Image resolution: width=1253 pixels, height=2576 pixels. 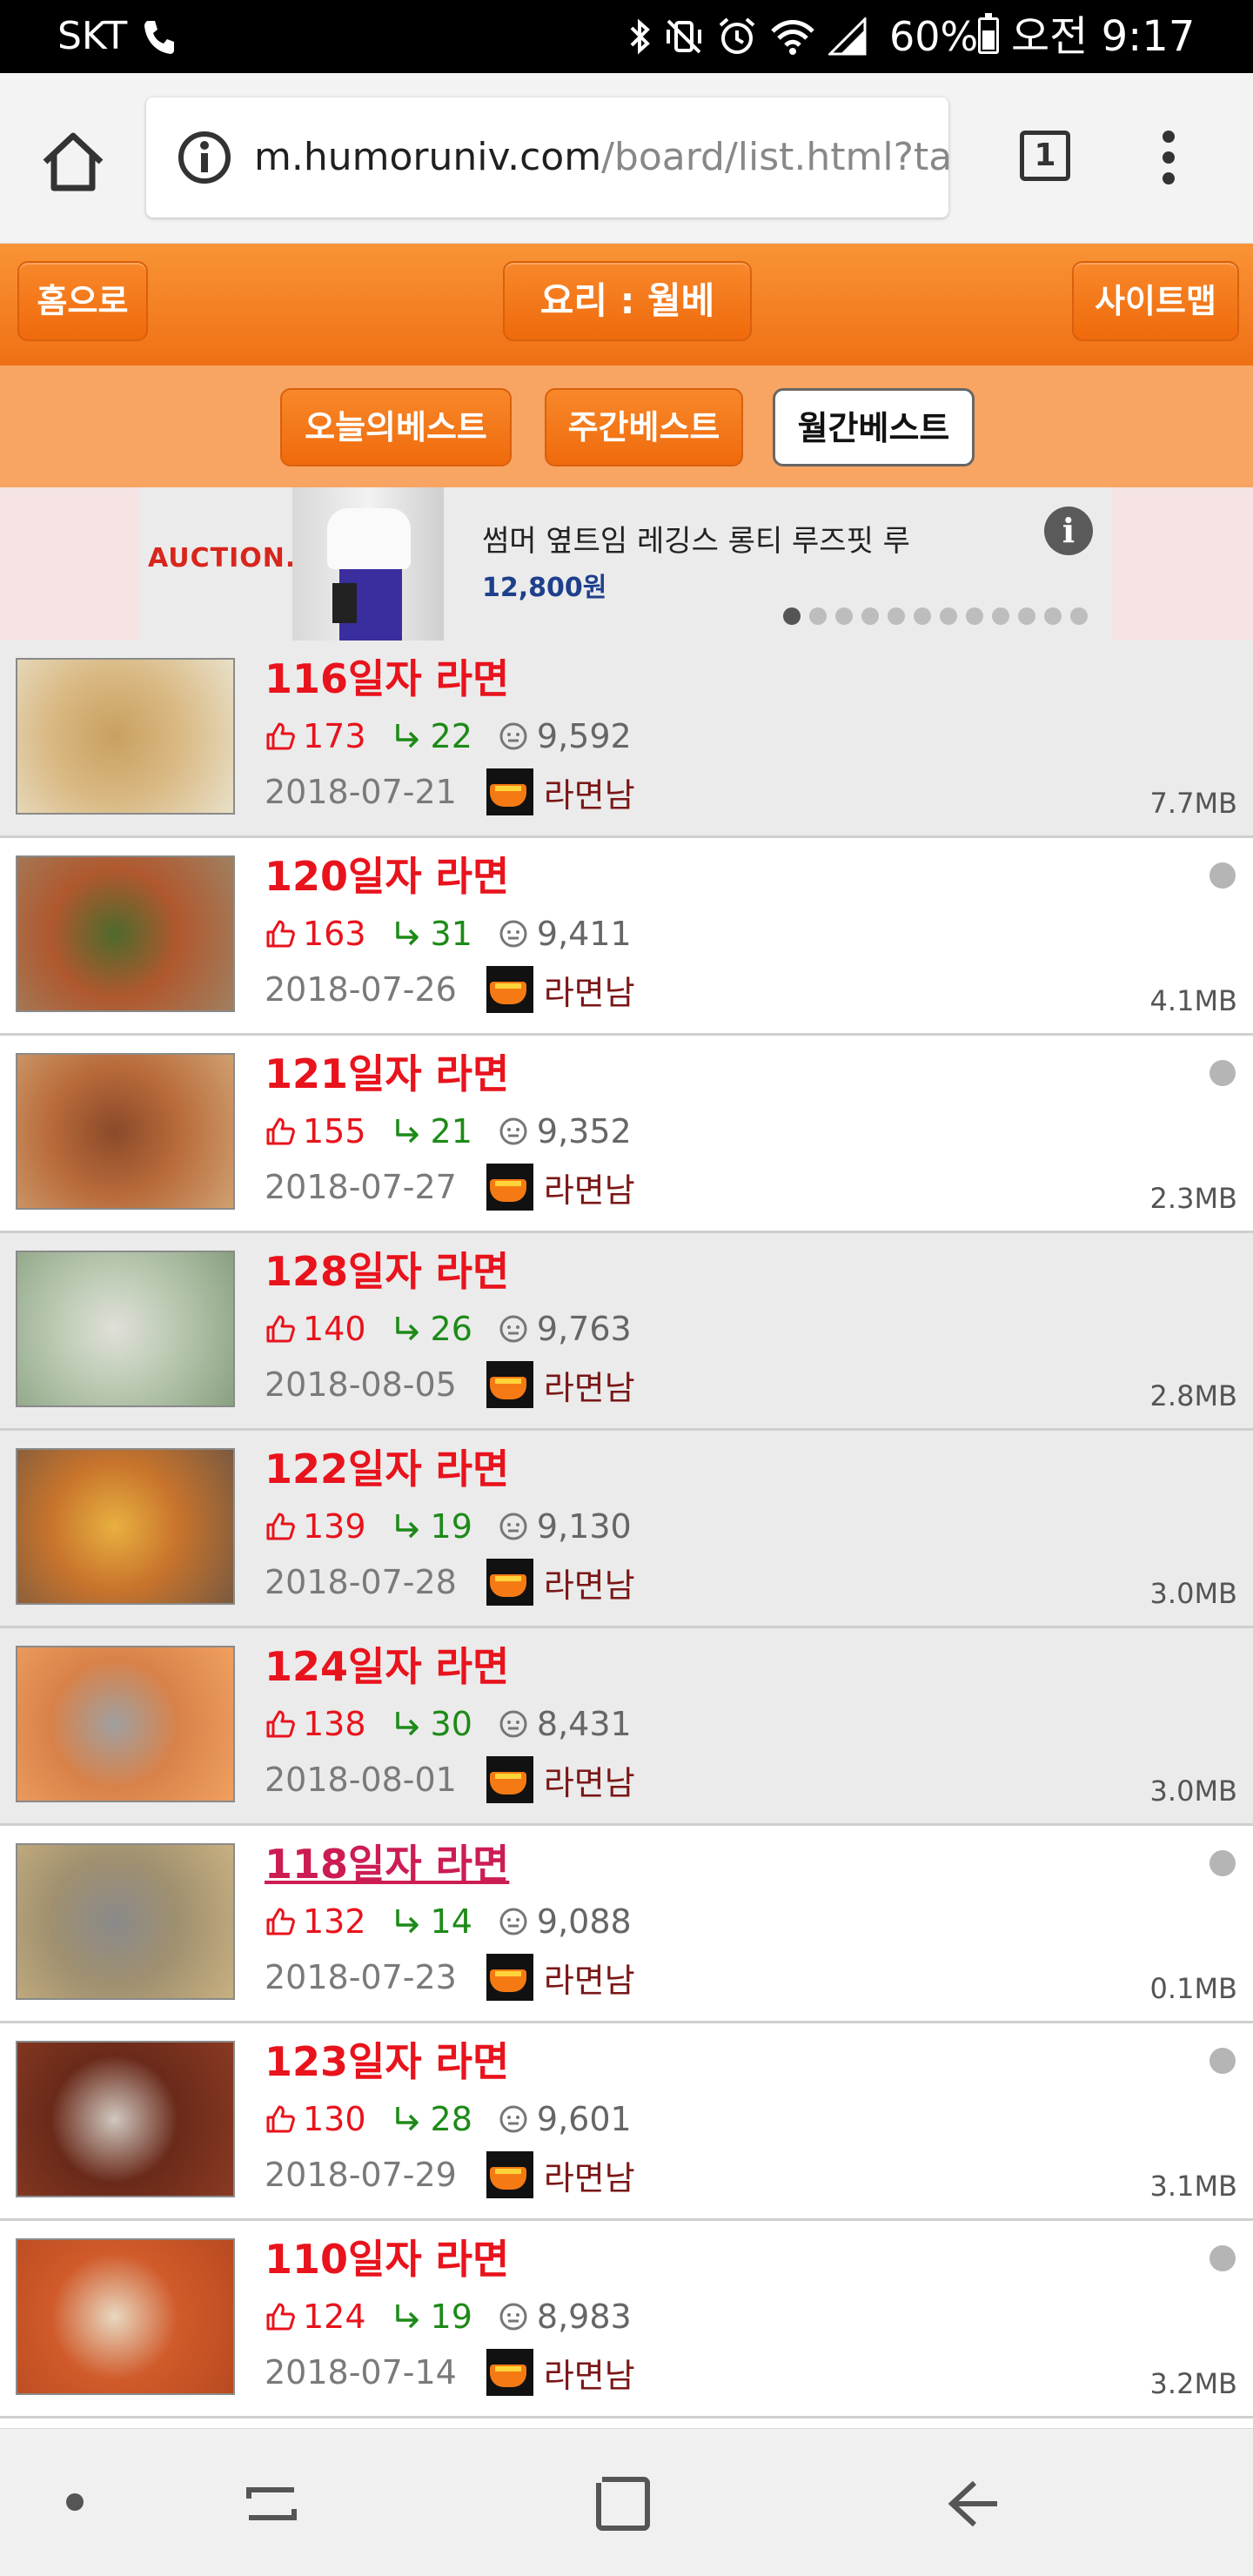 What do you see at coordinates (361, 990) in the screenshot?
I see `post-date: 2018-07-26` at bounding box center [361, 990].